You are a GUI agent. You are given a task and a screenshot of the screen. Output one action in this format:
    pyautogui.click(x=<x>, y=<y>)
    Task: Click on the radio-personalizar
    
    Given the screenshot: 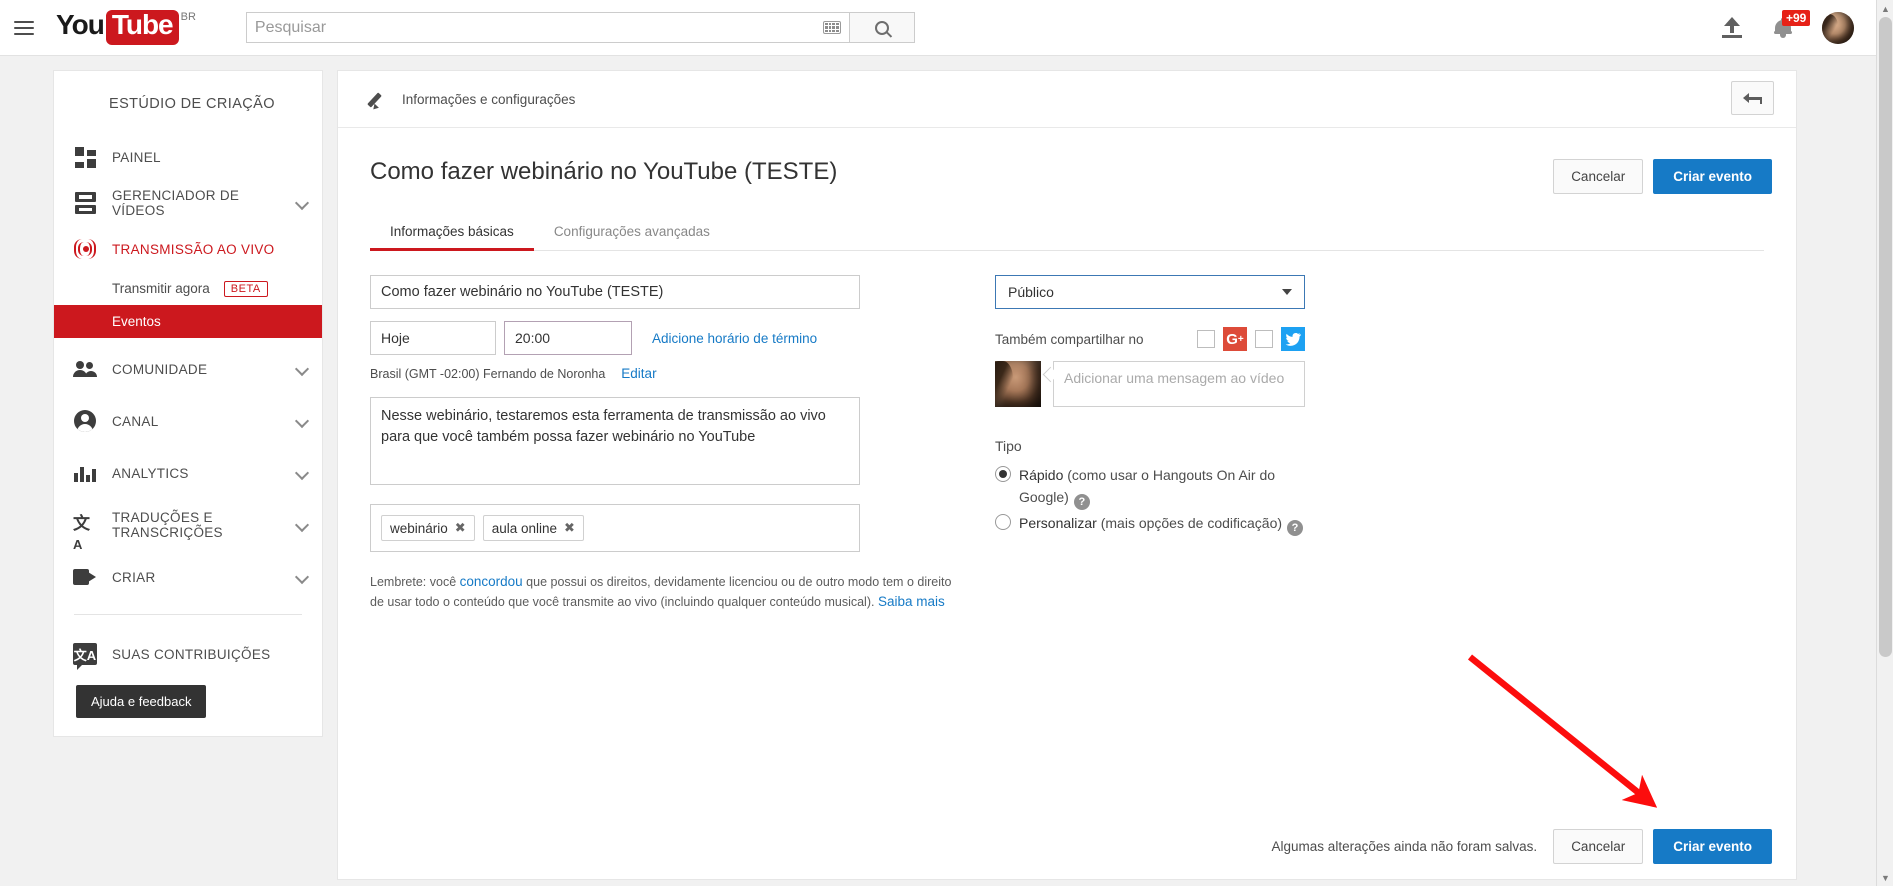 What is the action you would take?
    pyautogui.click(x=1003, y=522)
    